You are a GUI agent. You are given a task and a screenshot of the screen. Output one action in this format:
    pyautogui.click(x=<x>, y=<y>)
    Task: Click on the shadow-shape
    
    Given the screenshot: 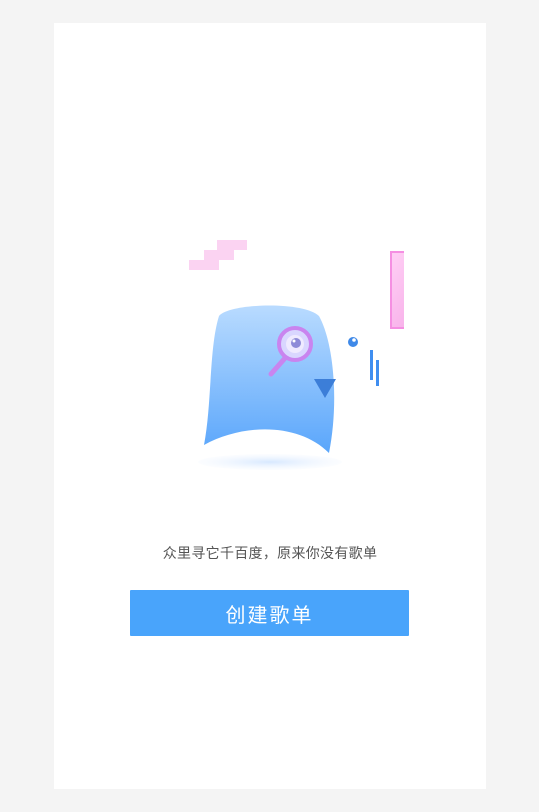 What is the action you would take?
    pyautogui.click(x=270, y=462)
    